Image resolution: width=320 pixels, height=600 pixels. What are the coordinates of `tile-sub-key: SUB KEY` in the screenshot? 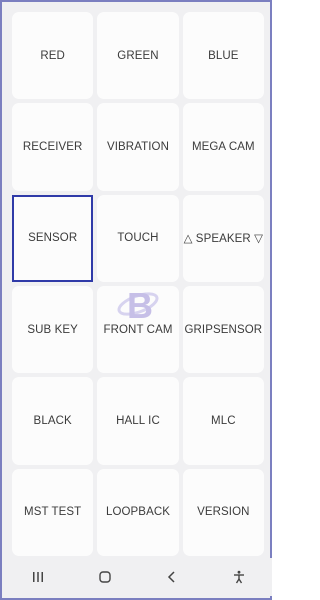 It's located at (53, 330).